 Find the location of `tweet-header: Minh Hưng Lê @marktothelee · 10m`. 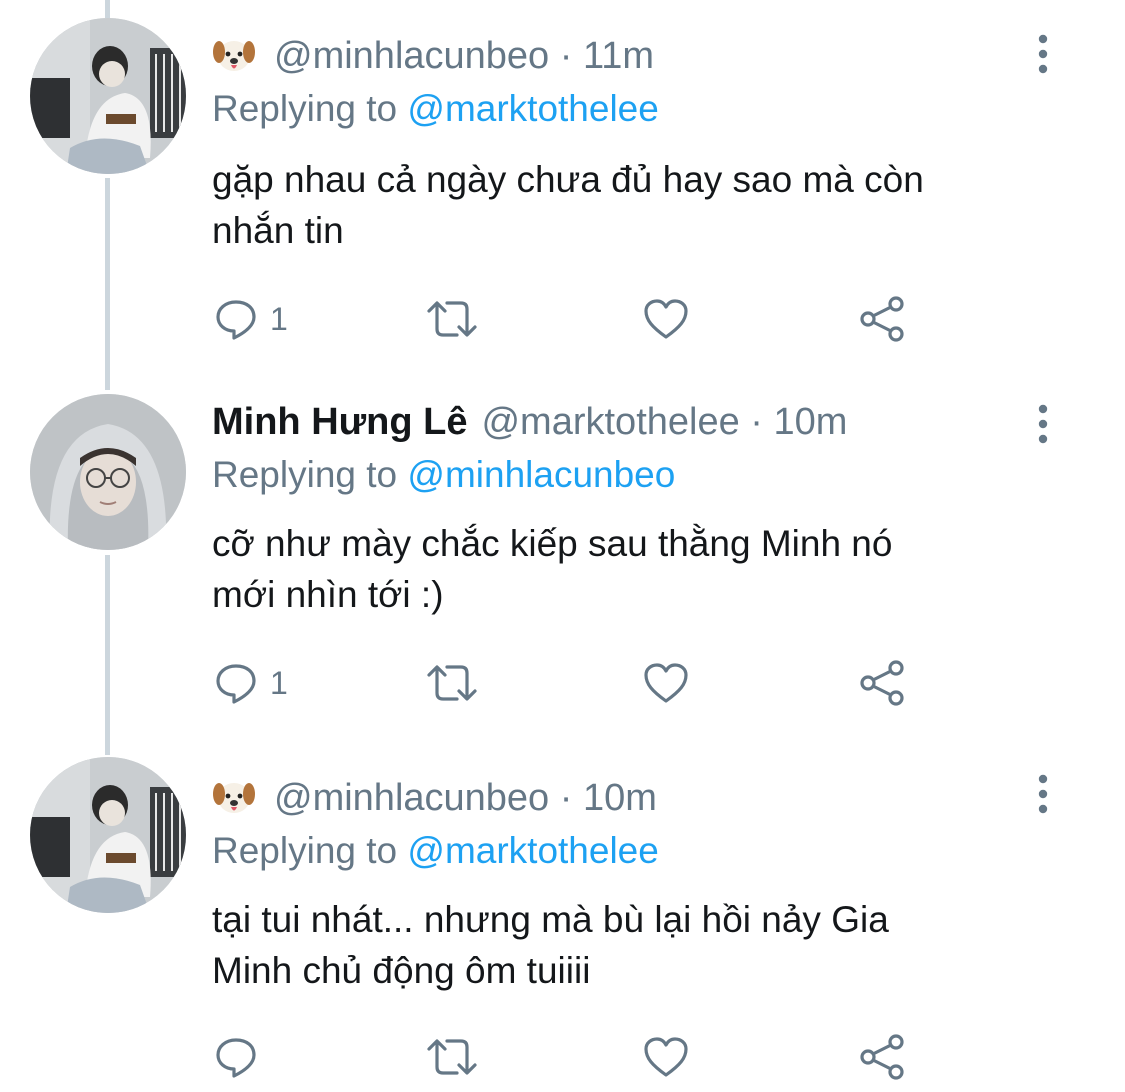

tweet-header: Minh Hưng Lê @marktothelee · 10m is located at coordinates (529, 422).